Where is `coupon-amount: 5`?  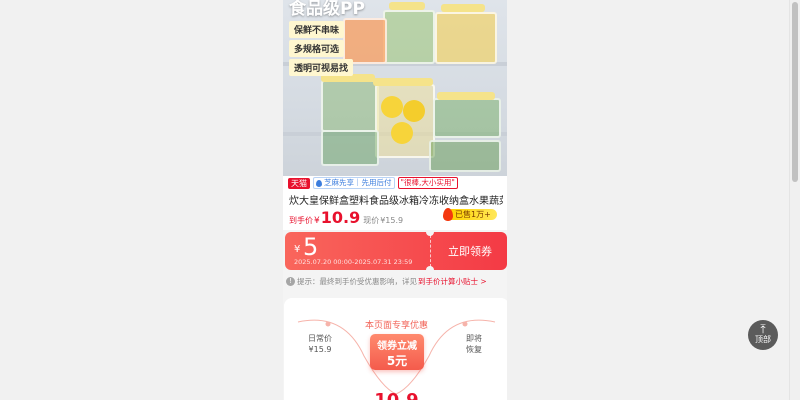
coupon-amount: 5 is located at coordinates (311, 247).